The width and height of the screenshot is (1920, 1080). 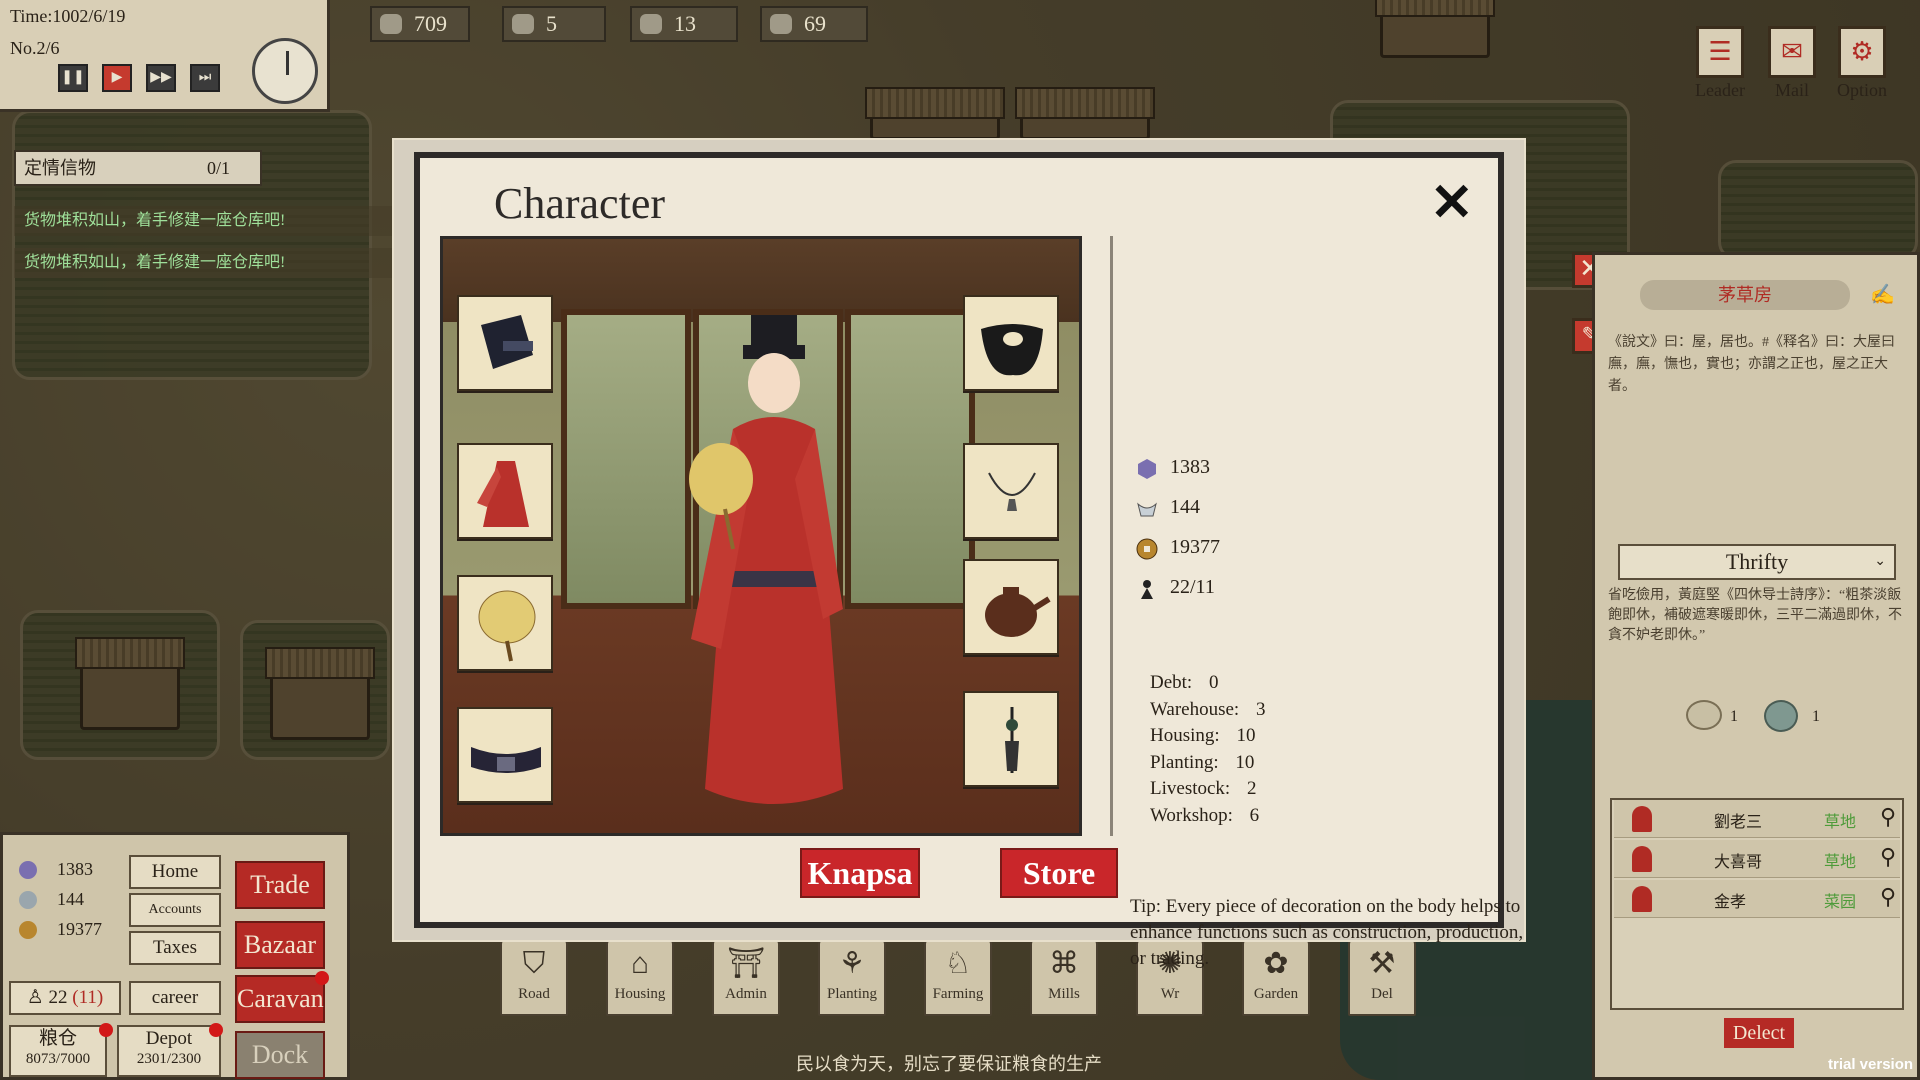 I want to click on population-button: ♙ 22 (11), so click(x=65, y=998).